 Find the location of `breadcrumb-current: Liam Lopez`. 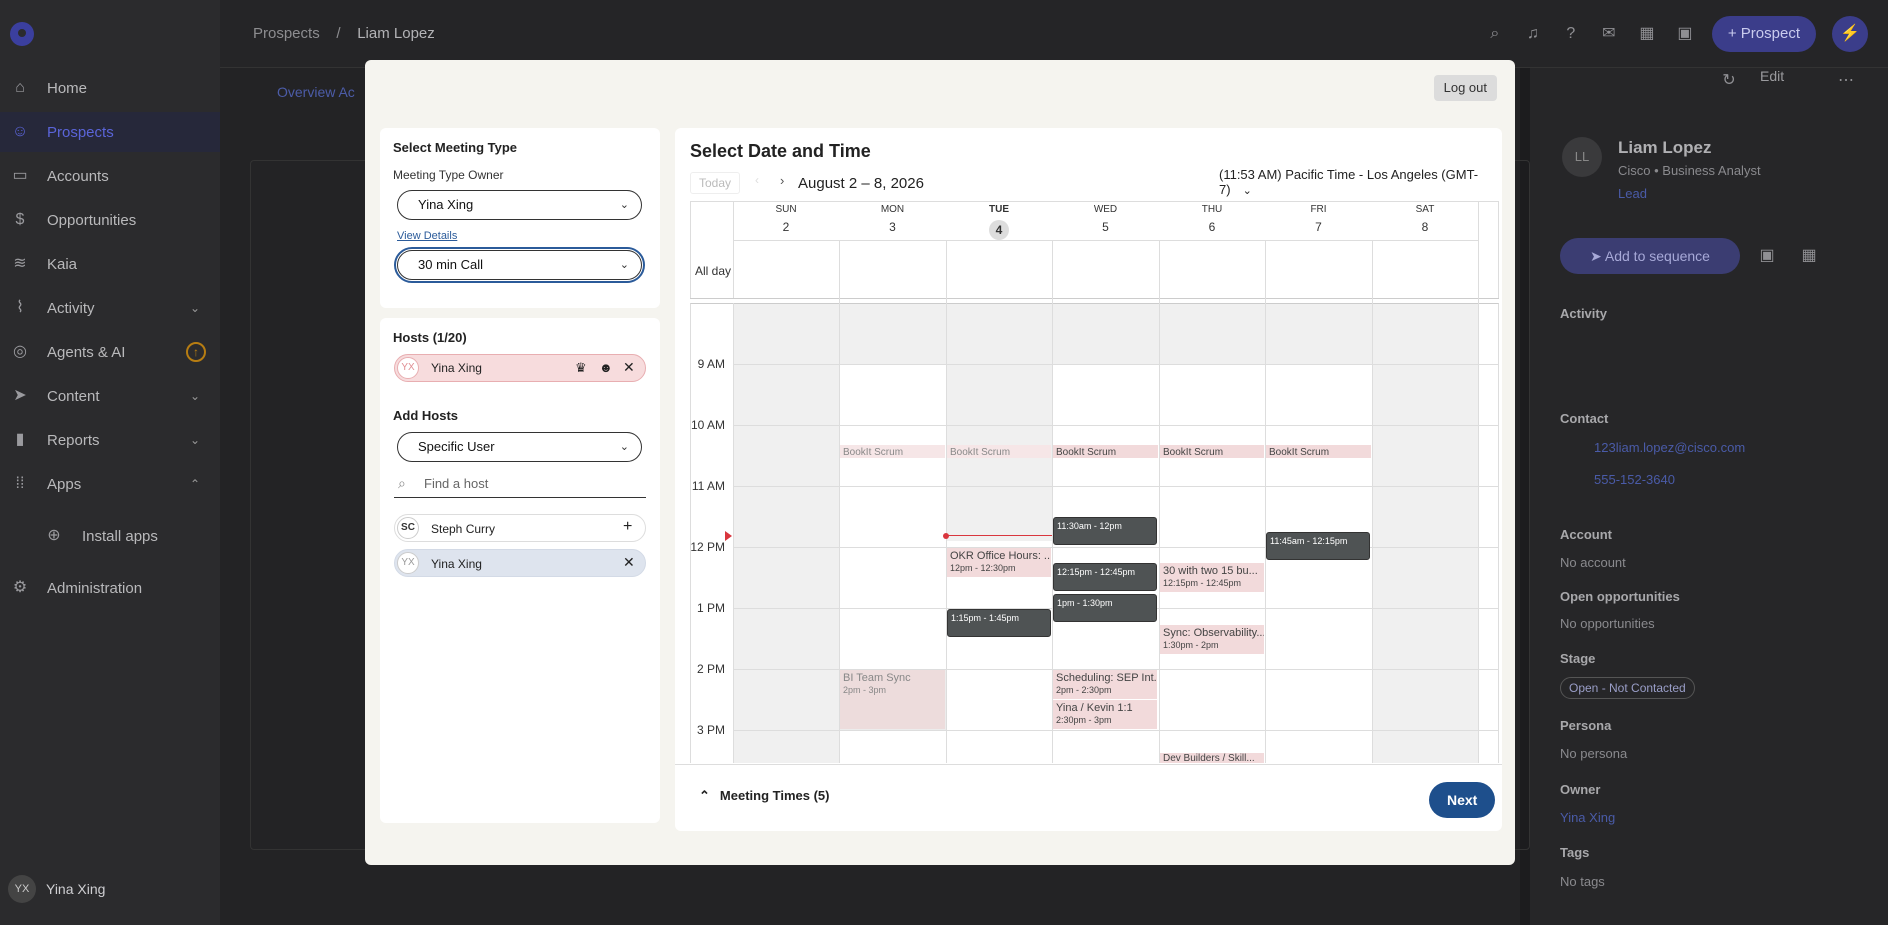

breadcrumb-current: Liam Lopez is located at coordinates (396, 33).